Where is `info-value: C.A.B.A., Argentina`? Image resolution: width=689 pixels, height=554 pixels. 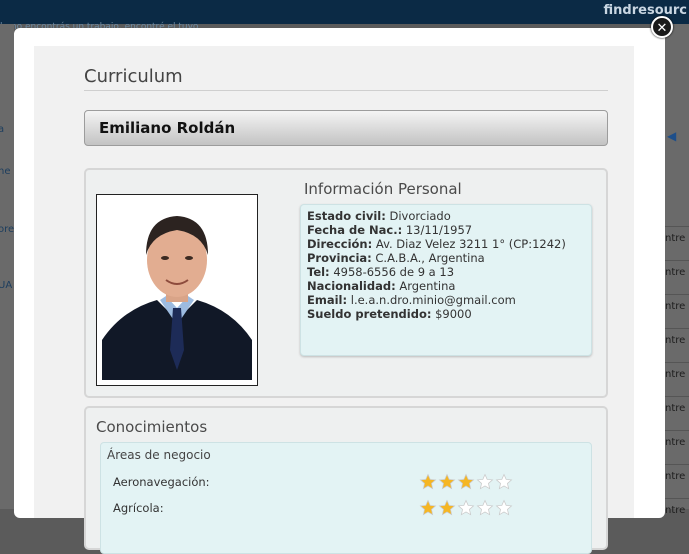 info-value: C.A.B.A., Argentina is located at coordinates (430, 258).